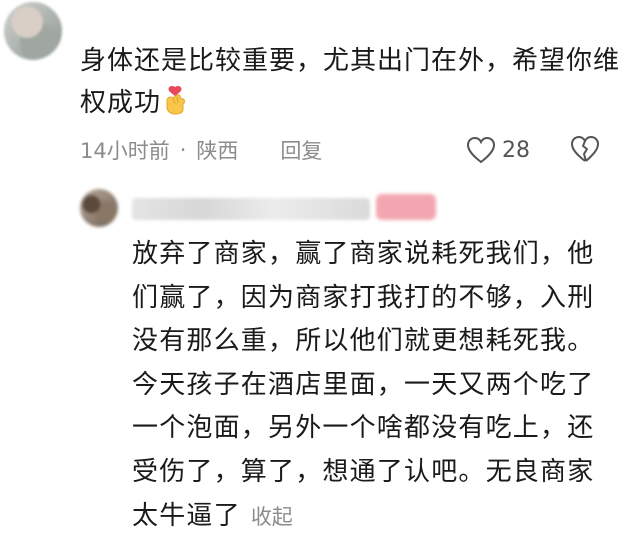 The height and width of the screenshot is (539, 640). Describe the element at coordinates (33, 31) in the screenshot. I see `comment-avatar` at that location.